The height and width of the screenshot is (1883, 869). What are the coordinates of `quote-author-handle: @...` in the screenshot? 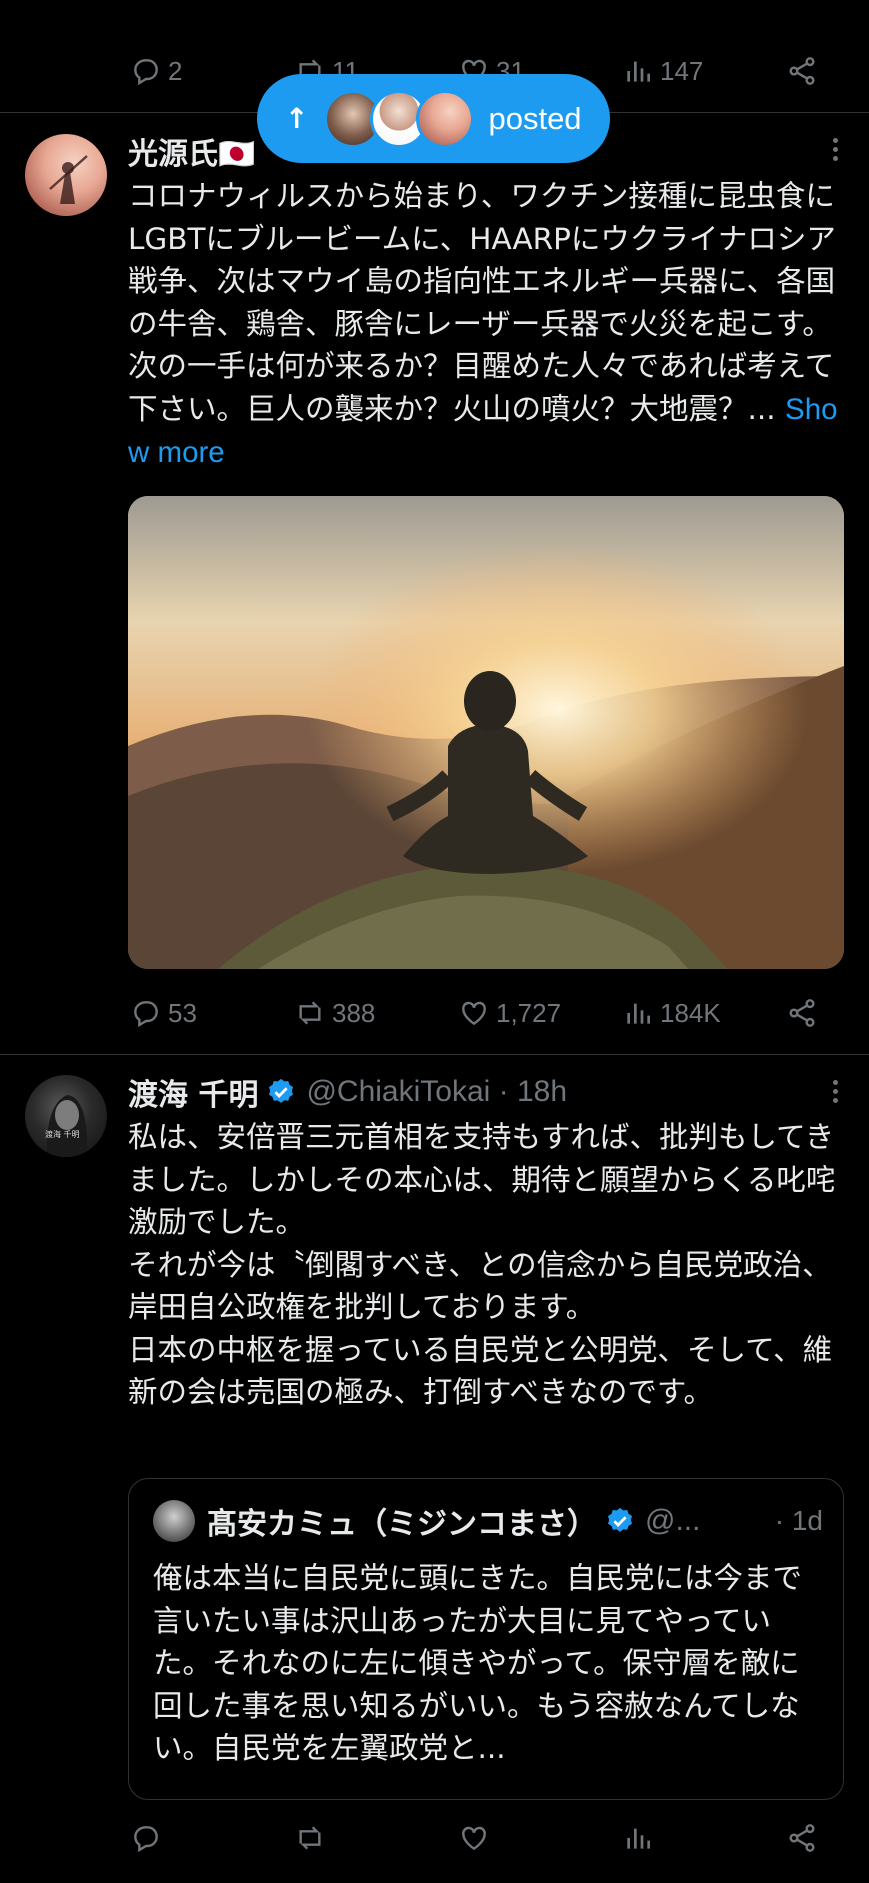 It's located at (673, 1520).